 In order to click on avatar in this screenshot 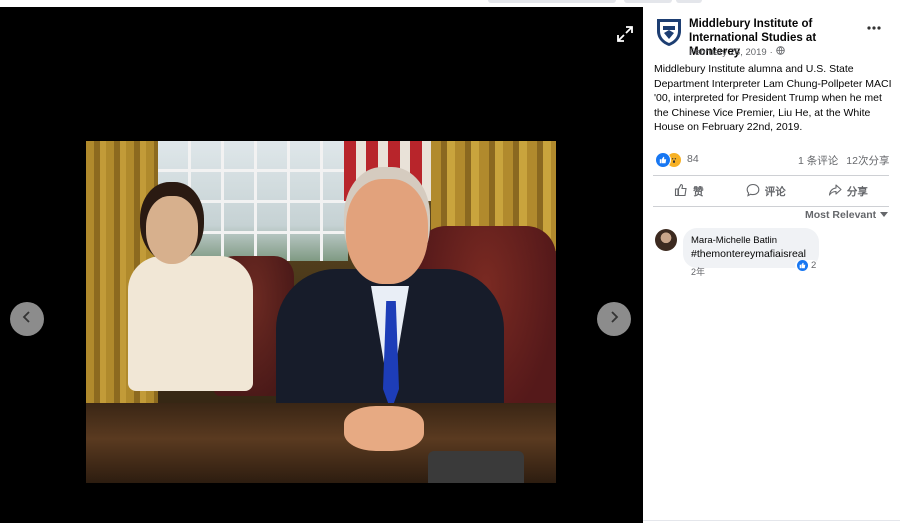, I will do `click(666, 240)`.